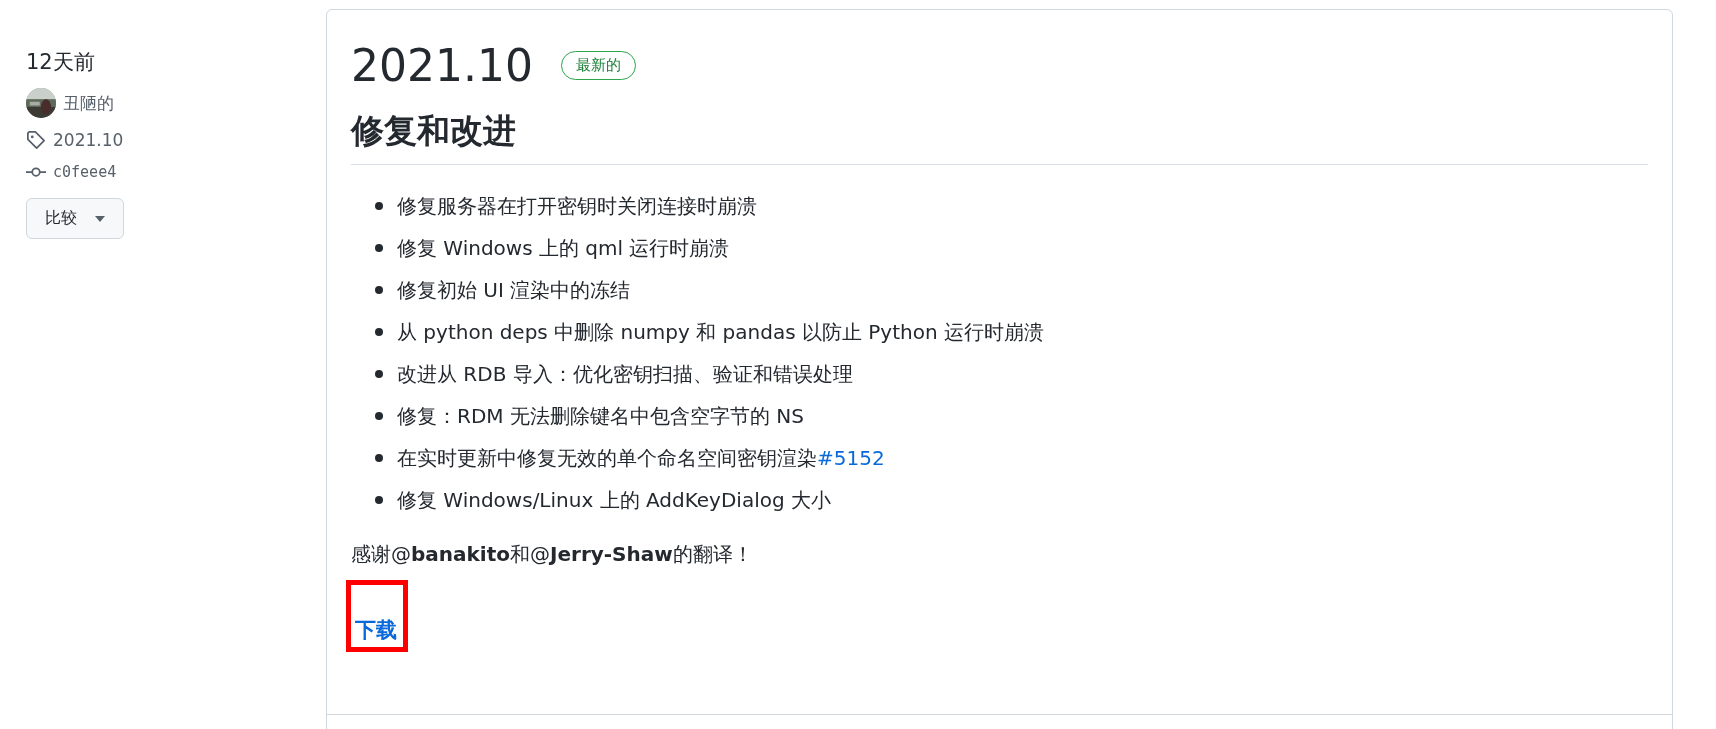  Describe the element at coordinates (563, 248) in the screenshot. I see `list-item-text: 修复 Windows 上的 qml 运行时崩溃` at that location.